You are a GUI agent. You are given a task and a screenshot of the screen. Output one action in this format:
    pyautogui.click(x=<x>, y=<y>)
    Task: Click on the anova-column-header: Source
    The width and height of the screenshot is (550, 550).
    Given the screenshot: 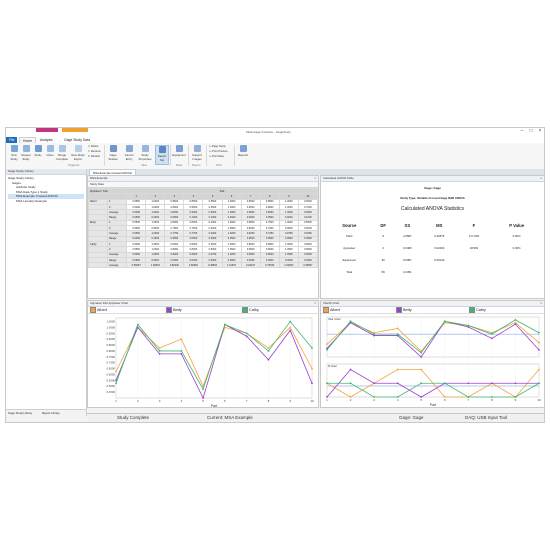 What is the action you would take?
    pyautogui.click(x=349, y=225)
    